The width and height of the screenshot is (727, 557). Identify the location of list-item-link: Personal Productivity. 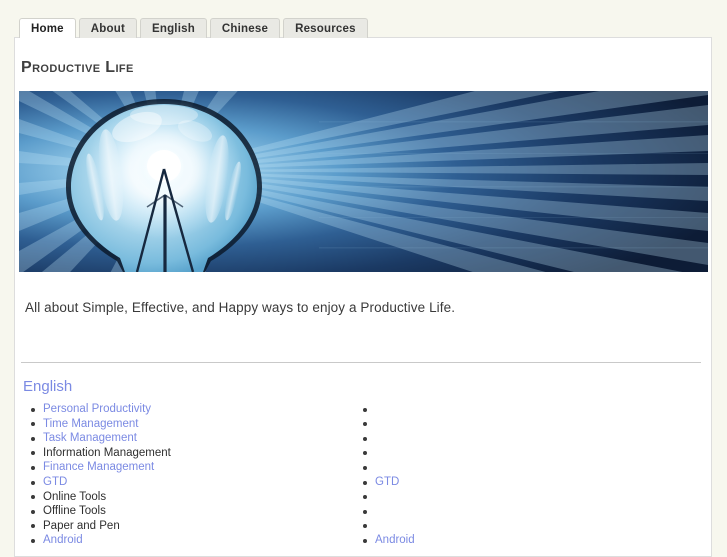
(97, 409).